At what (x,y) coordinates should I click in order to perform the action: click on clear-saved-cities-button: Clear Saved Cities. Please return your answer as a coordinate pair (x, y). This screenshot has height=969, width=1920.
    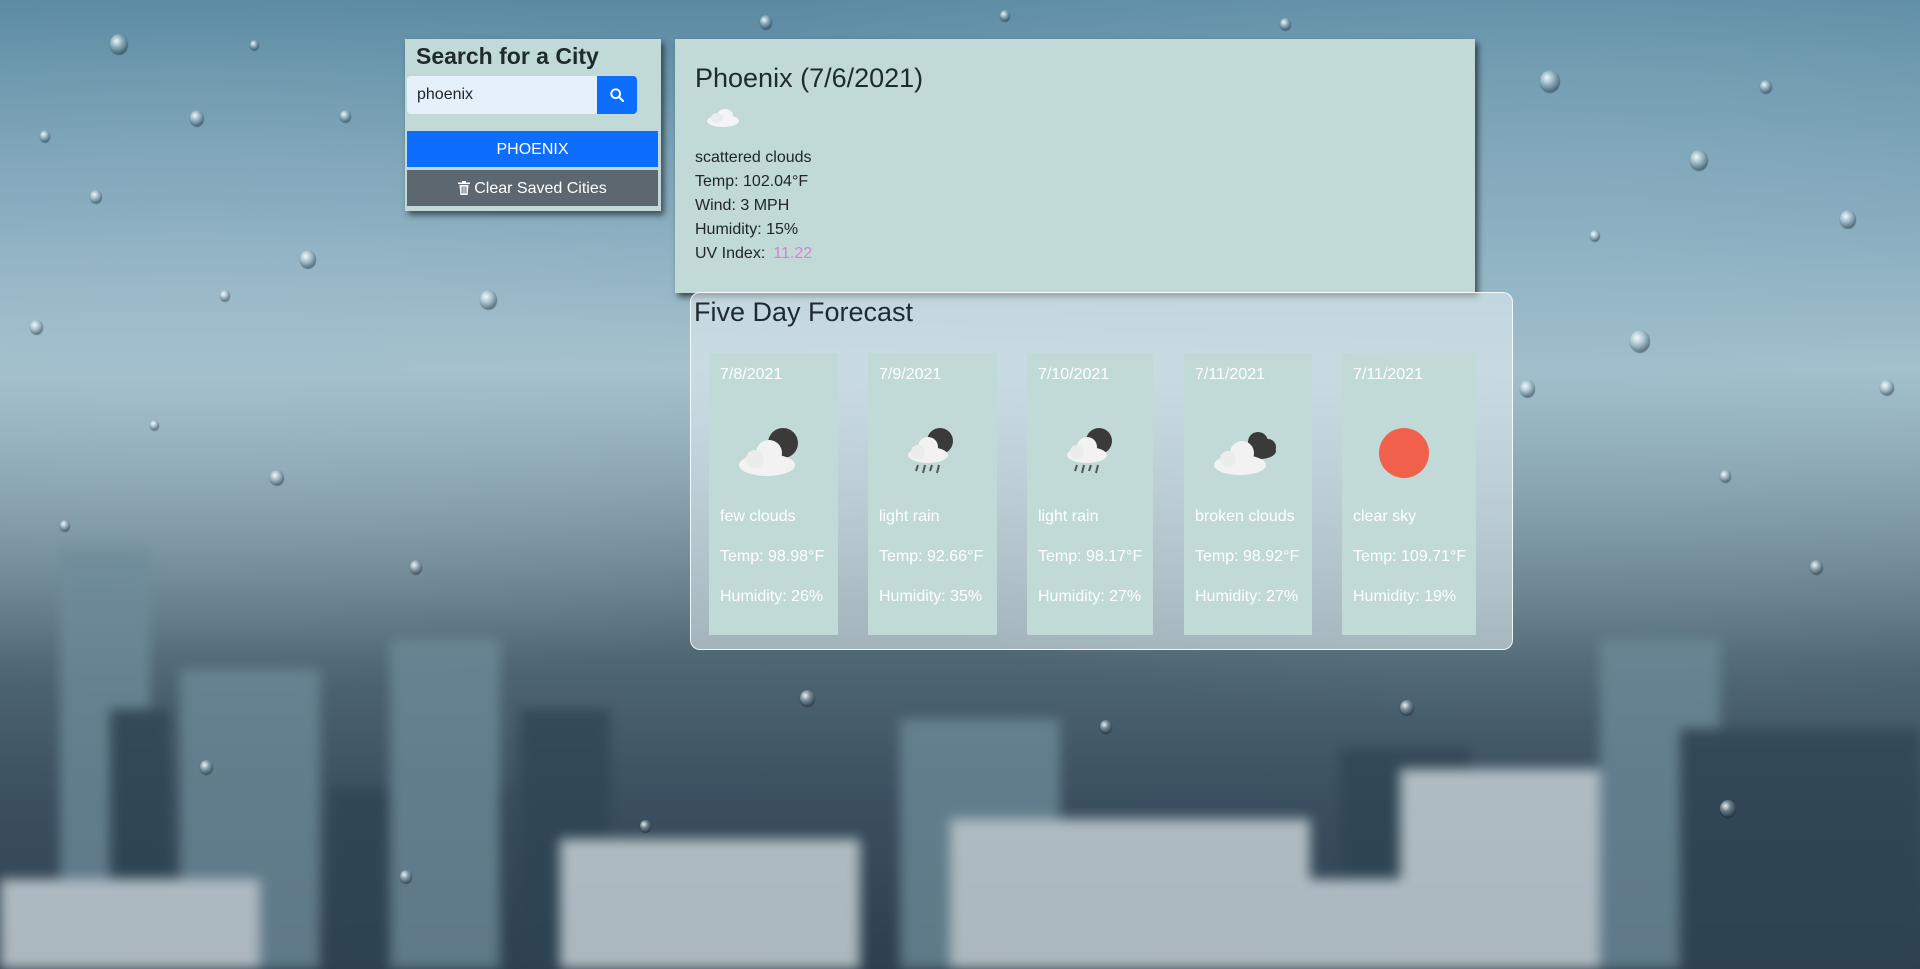
    Looking at the image, I should click on (532, 188).